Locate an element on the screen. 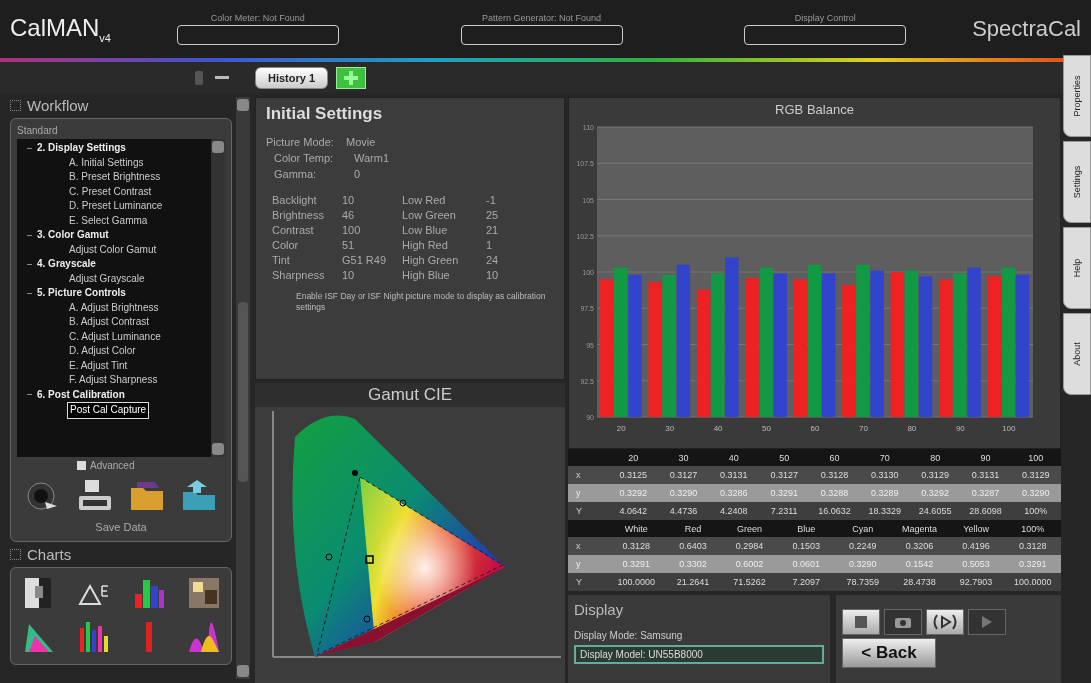 The height and width of the screenshot is (683, 1091). loop-play-icon is located at coordinates (945, 622).